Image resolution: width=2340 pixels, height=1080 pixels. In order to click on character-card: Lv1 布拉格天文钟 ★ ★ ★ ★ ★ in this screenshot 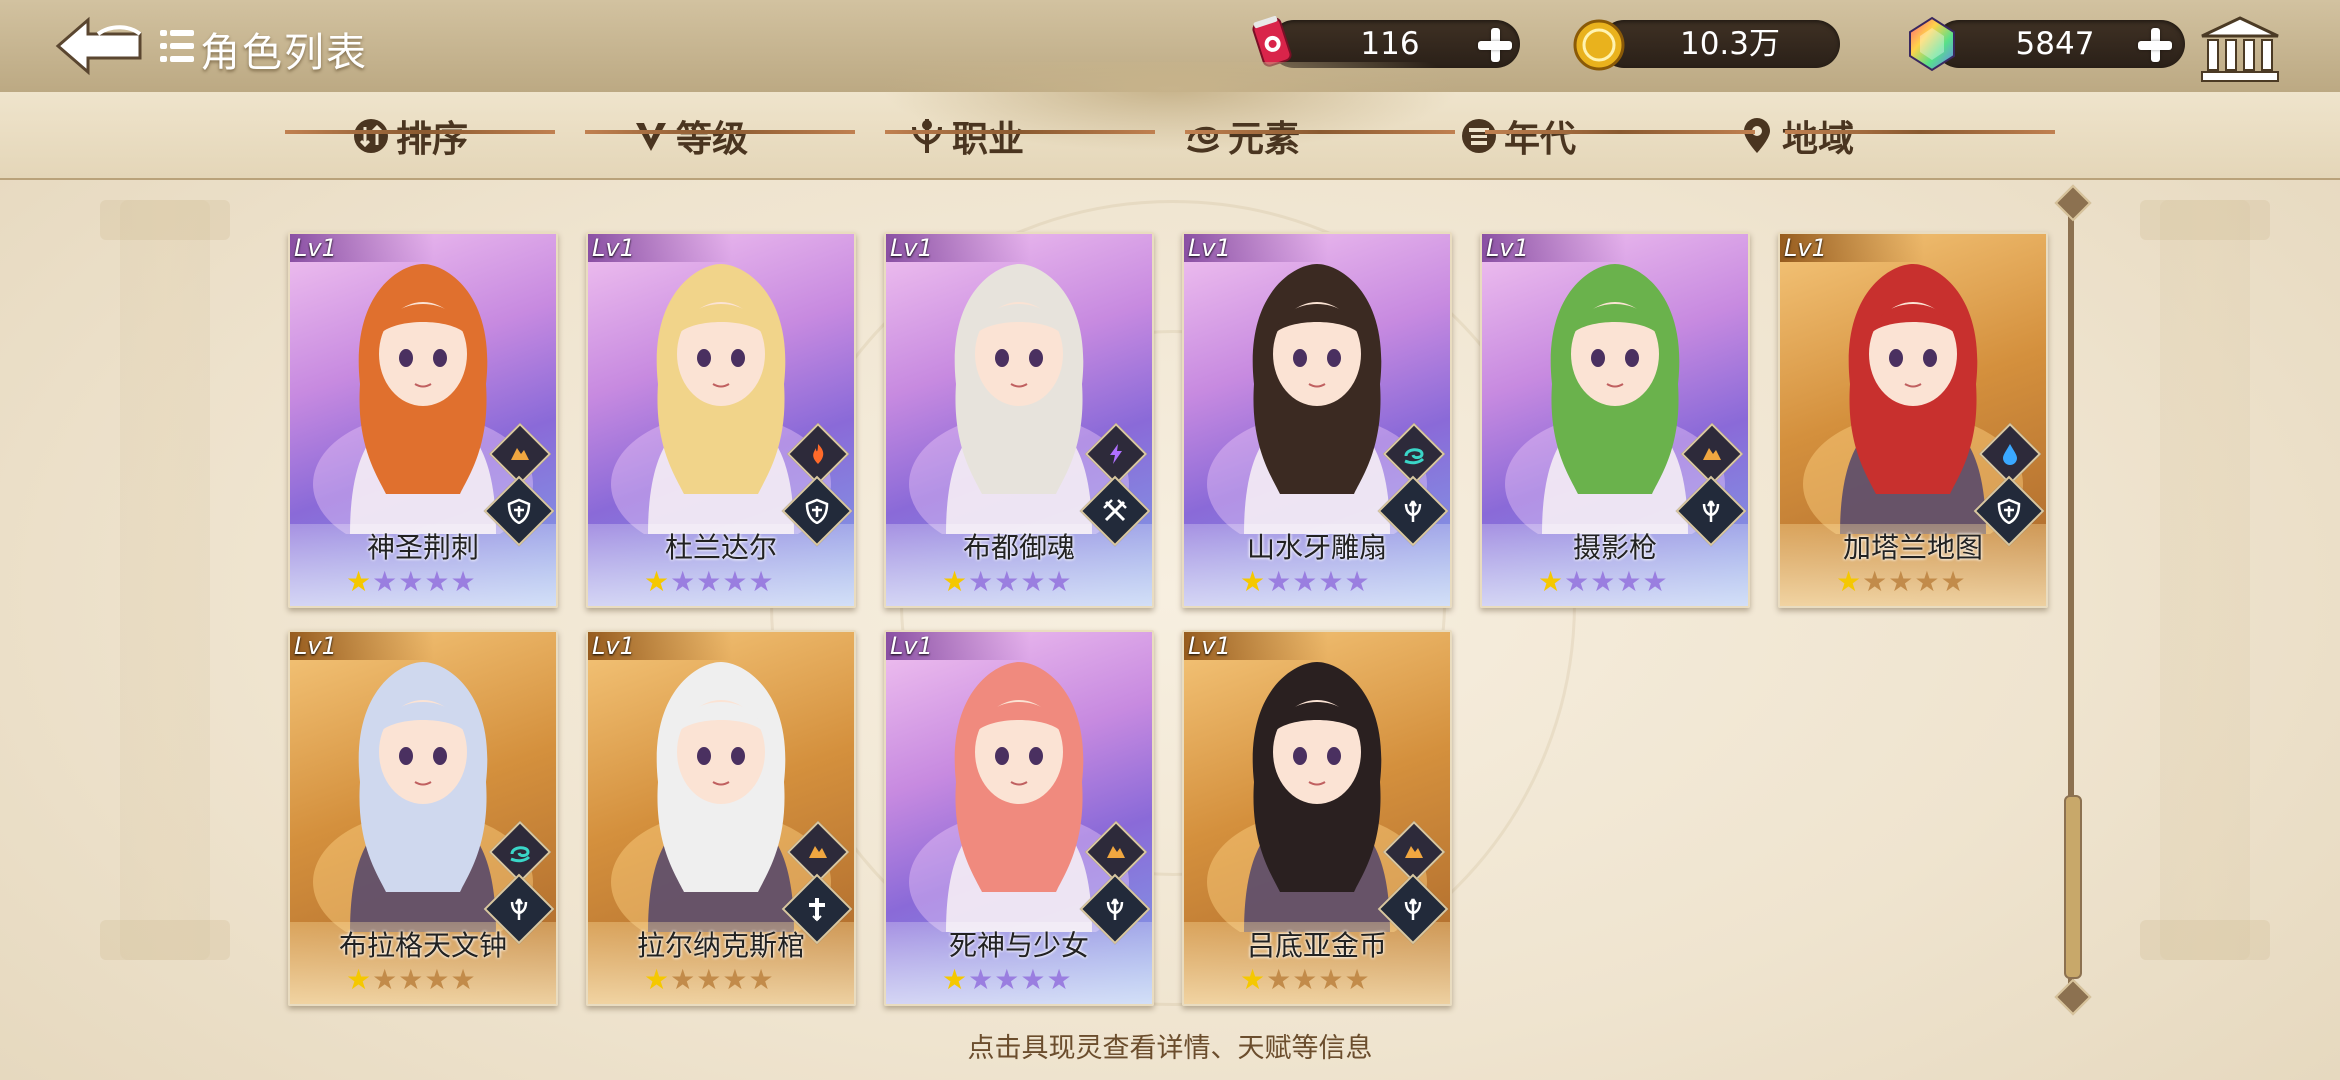, I will do `click(423, 818)`.